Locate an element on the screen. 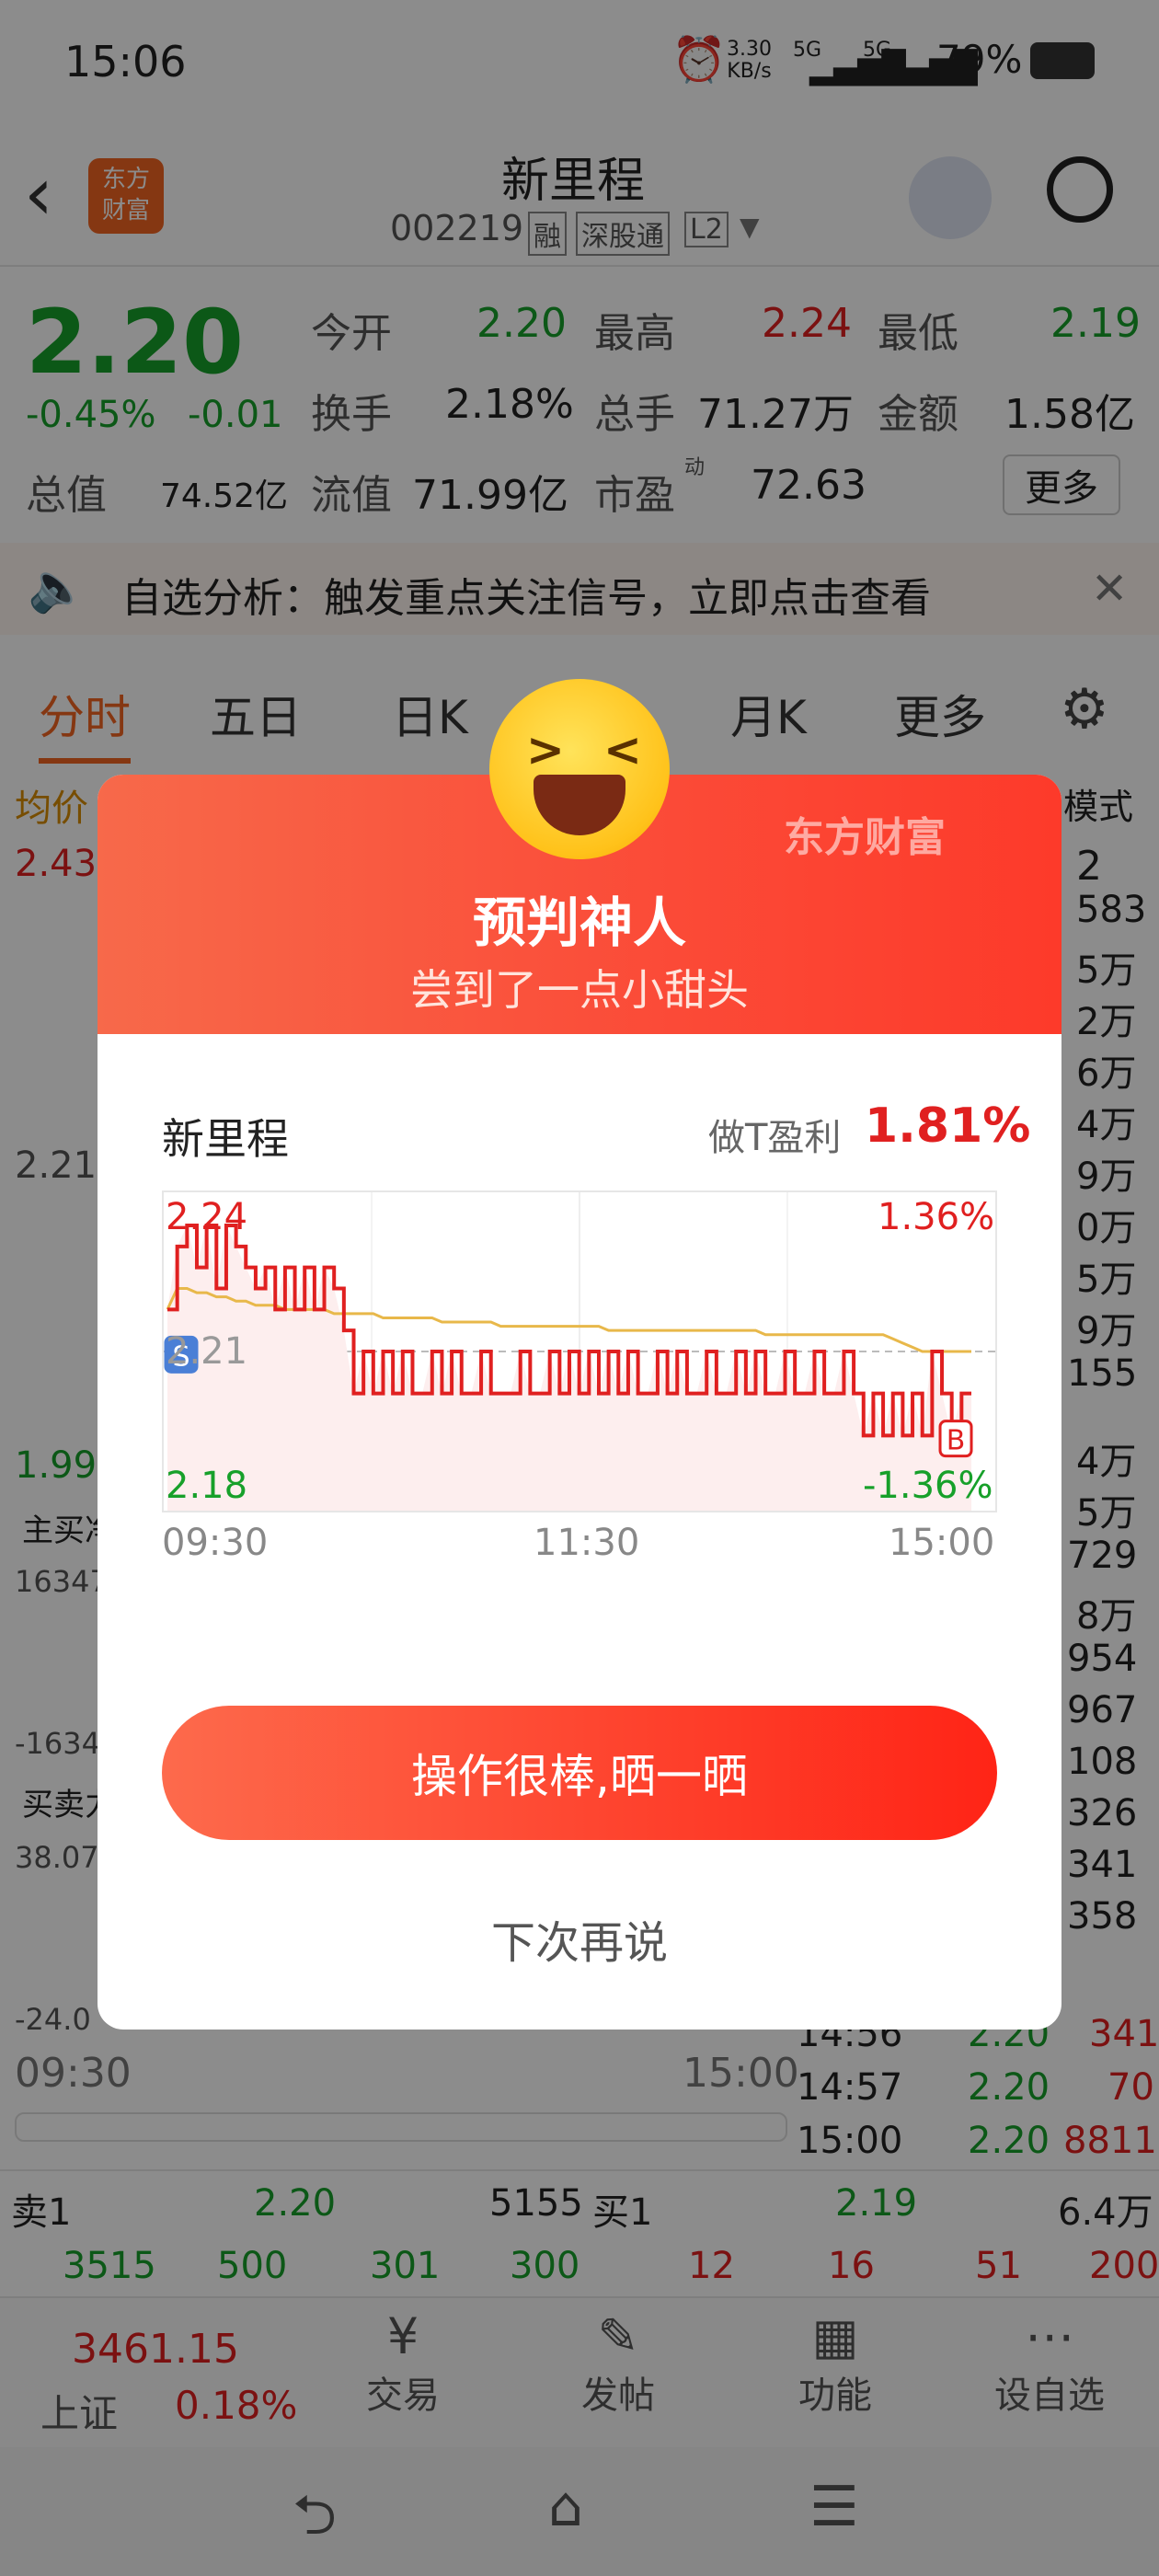  laughing-emoji-icon: > < is located at coordinates (579, 769).